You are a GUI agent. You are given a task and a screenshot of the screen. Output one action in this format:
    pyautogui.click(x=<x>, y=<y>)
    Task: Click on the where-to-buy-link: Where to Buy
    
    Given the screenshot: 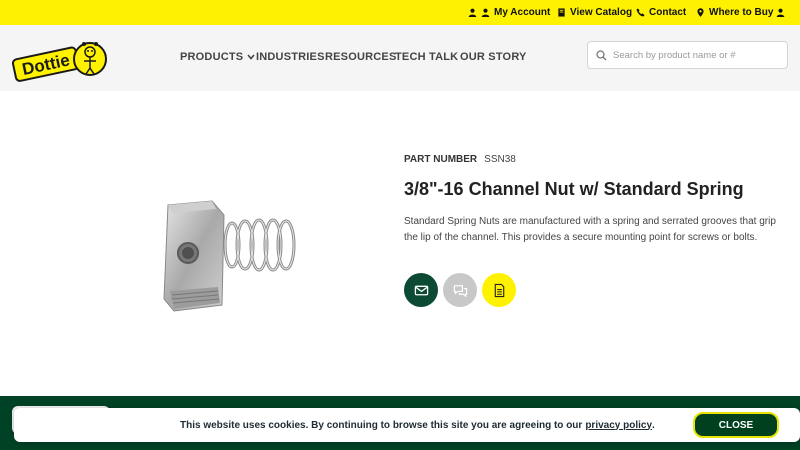 What is the action you would take?
    pyautogui.click(x=734, y=12)
    